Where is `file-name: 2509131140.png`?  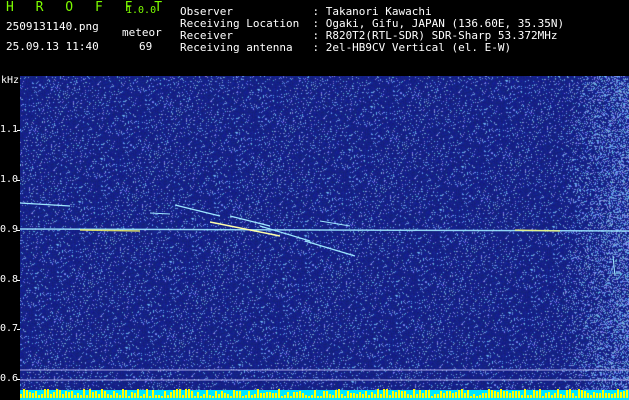 file-name: 2509131140.png is located at coordinates (52, 26).